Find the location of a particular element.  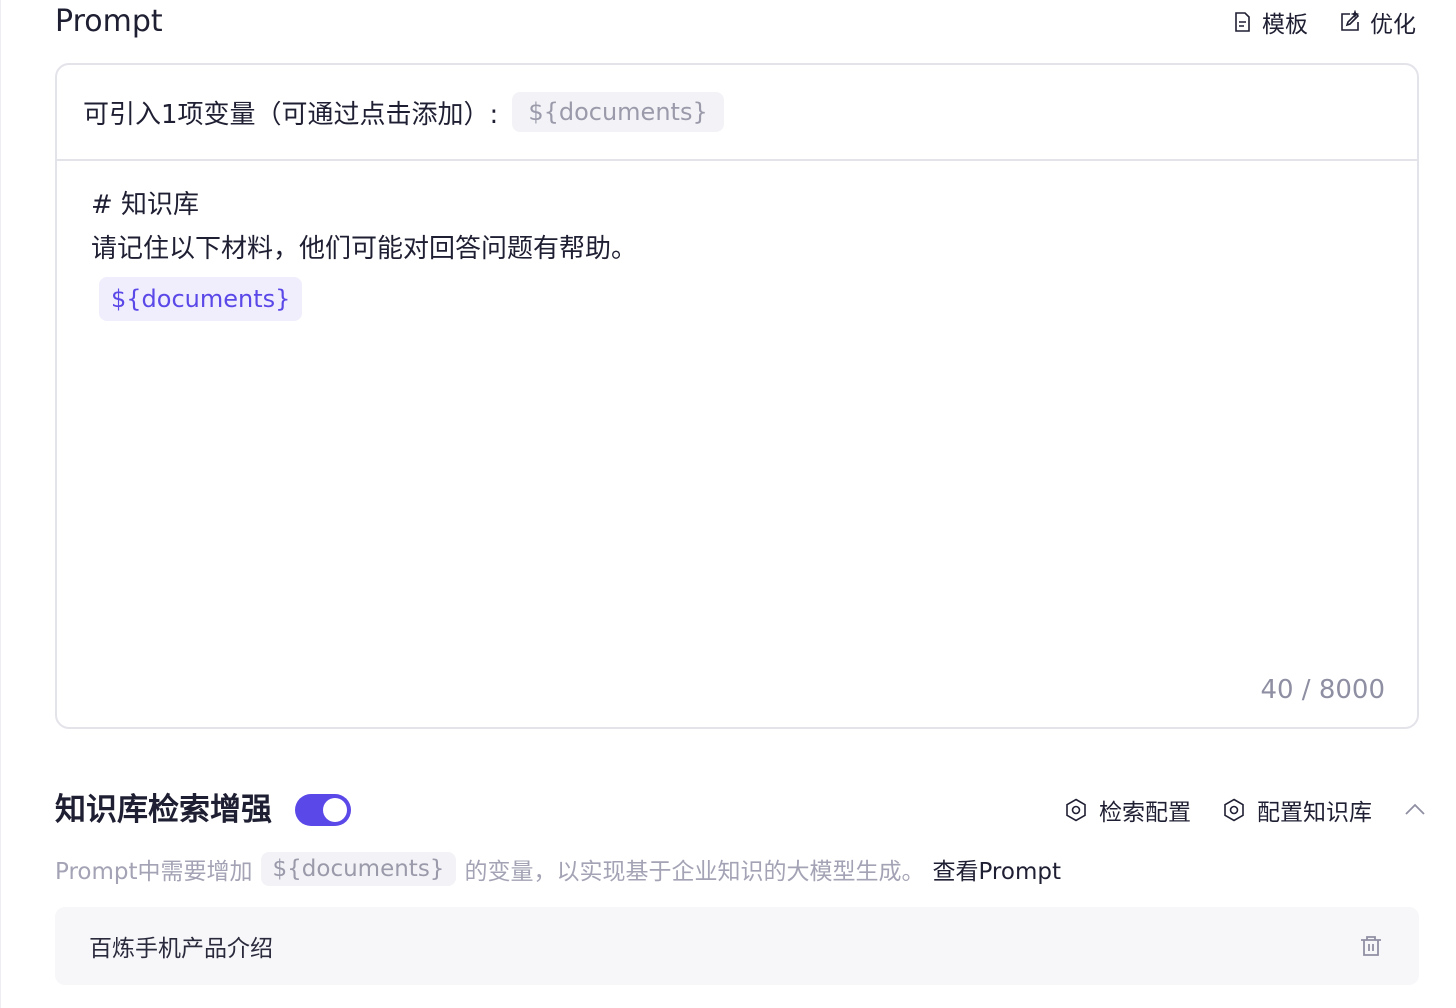

trash-icon is located at coordinates (1371, 946).